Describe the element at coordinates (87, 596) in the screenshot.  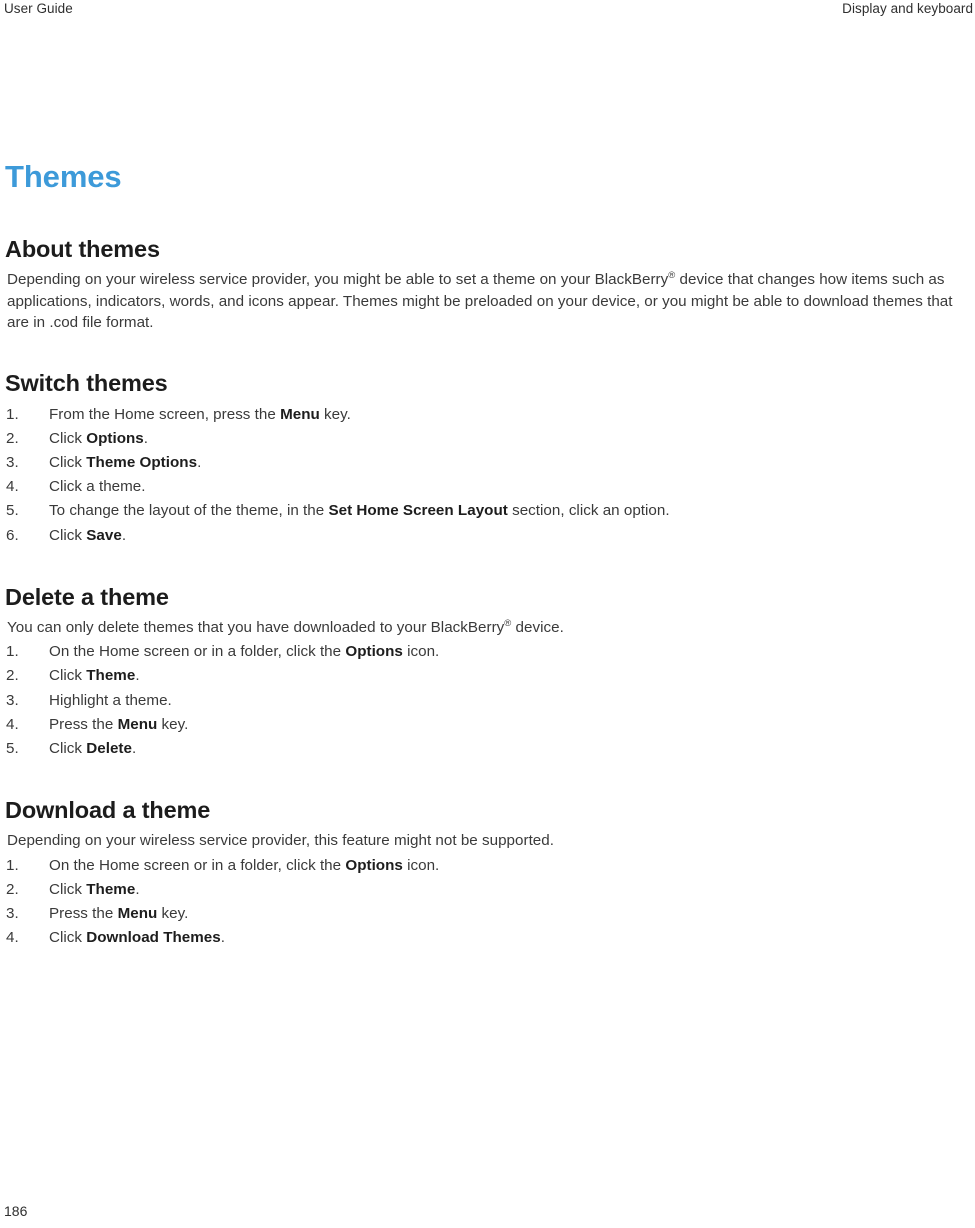
I see `section-heading: Delete a theme` at that location.